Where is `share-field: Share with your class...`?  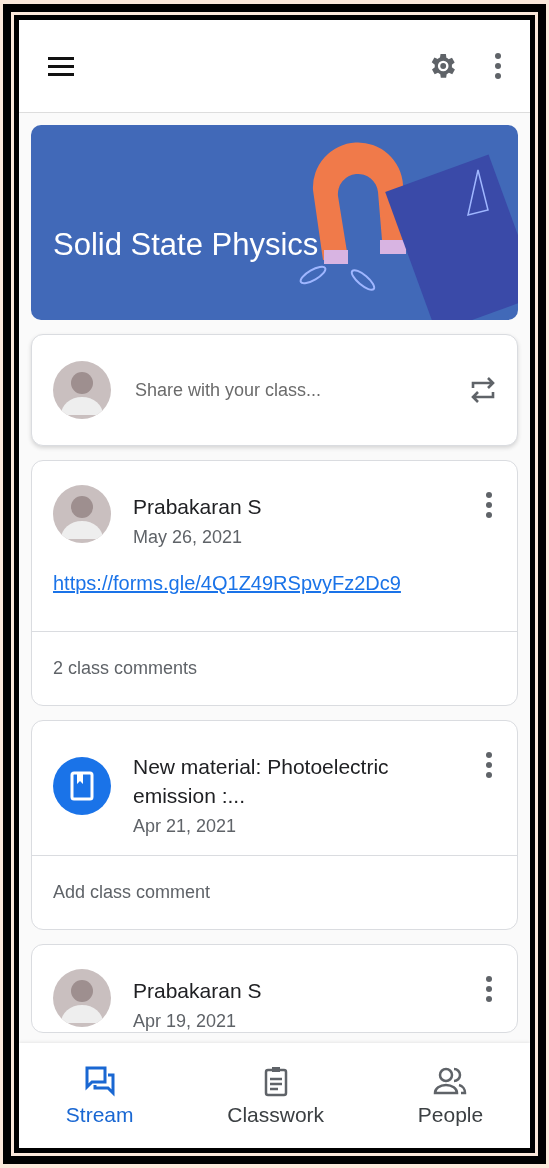
share-field: Share with your class... is located at coordinates (290, 390).